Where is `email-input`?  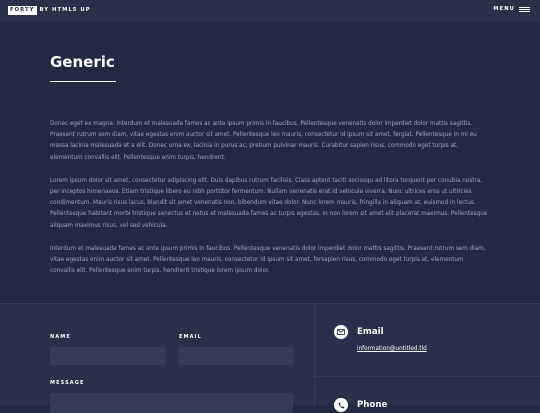
email-input is located at coordinates (236, 356).